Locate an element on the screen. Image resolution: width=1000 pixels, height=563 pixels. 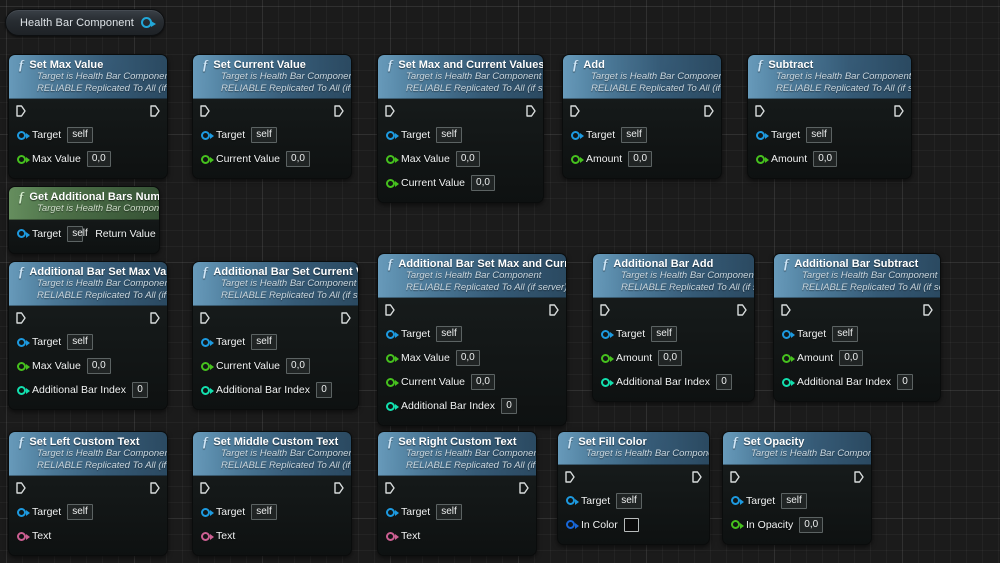
color-swatch is located at coordinates (631, 524).